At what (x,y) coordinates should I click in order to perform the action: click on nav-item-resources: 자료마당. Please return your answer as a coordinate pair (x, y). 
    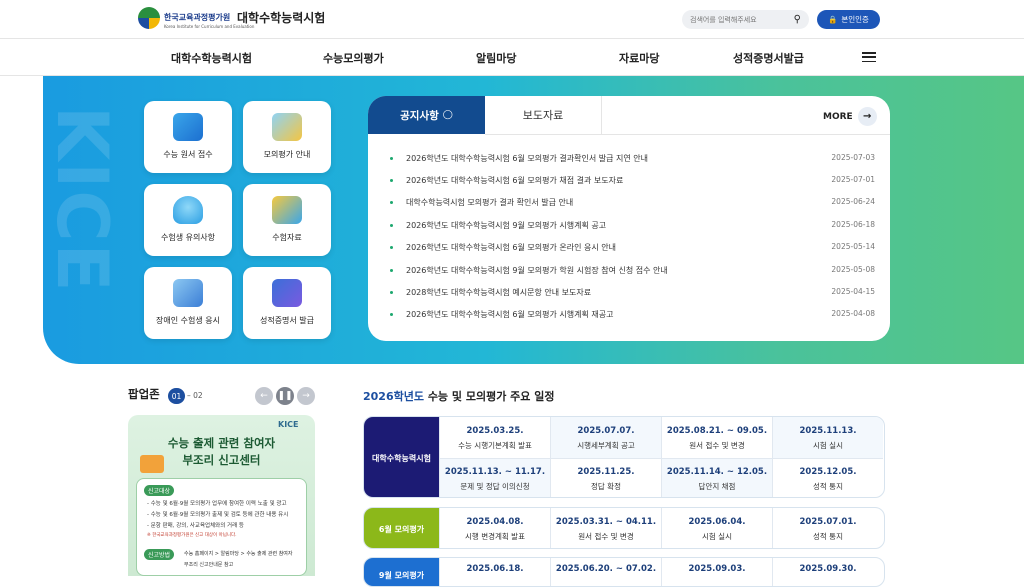
    Looking at the image, I should click on (639, 58).